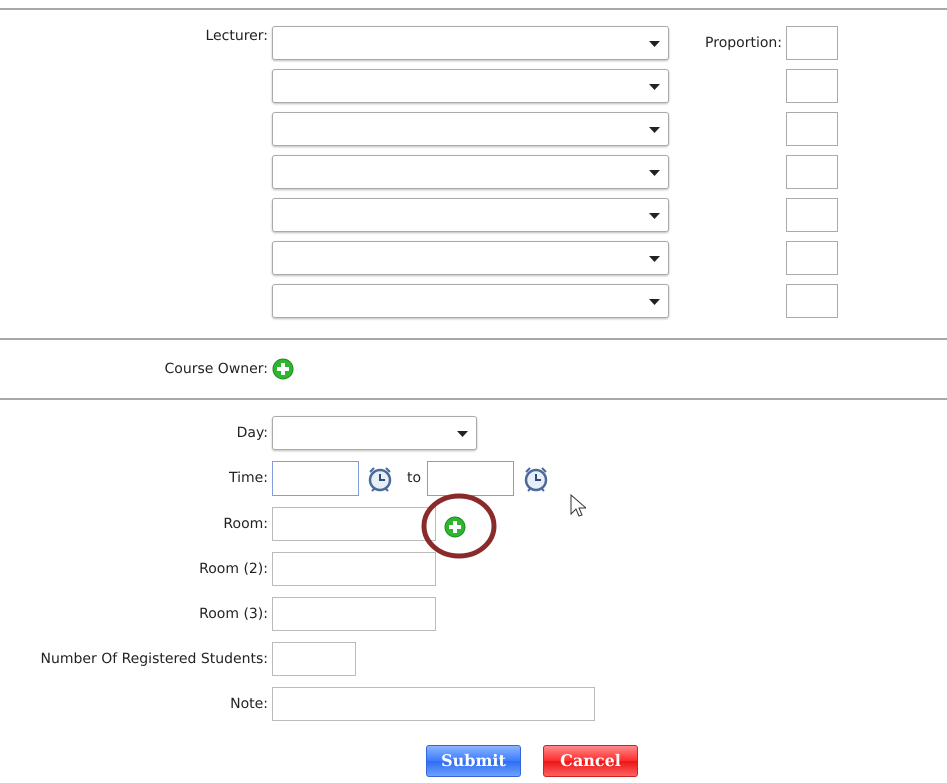 The image size is (947, 783). I want to click on field-label: Proportion:, so click(743, 43).